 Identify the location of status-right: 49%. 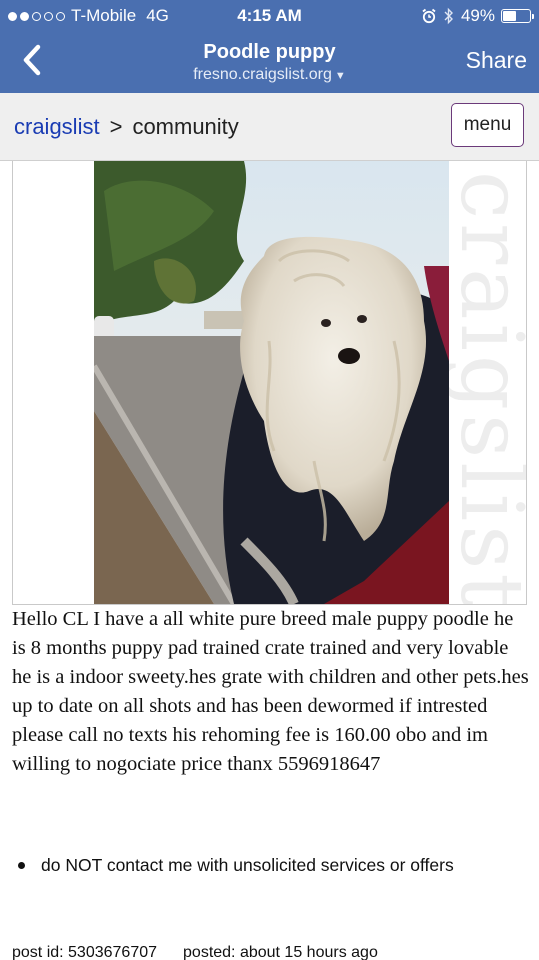
(477, 16).